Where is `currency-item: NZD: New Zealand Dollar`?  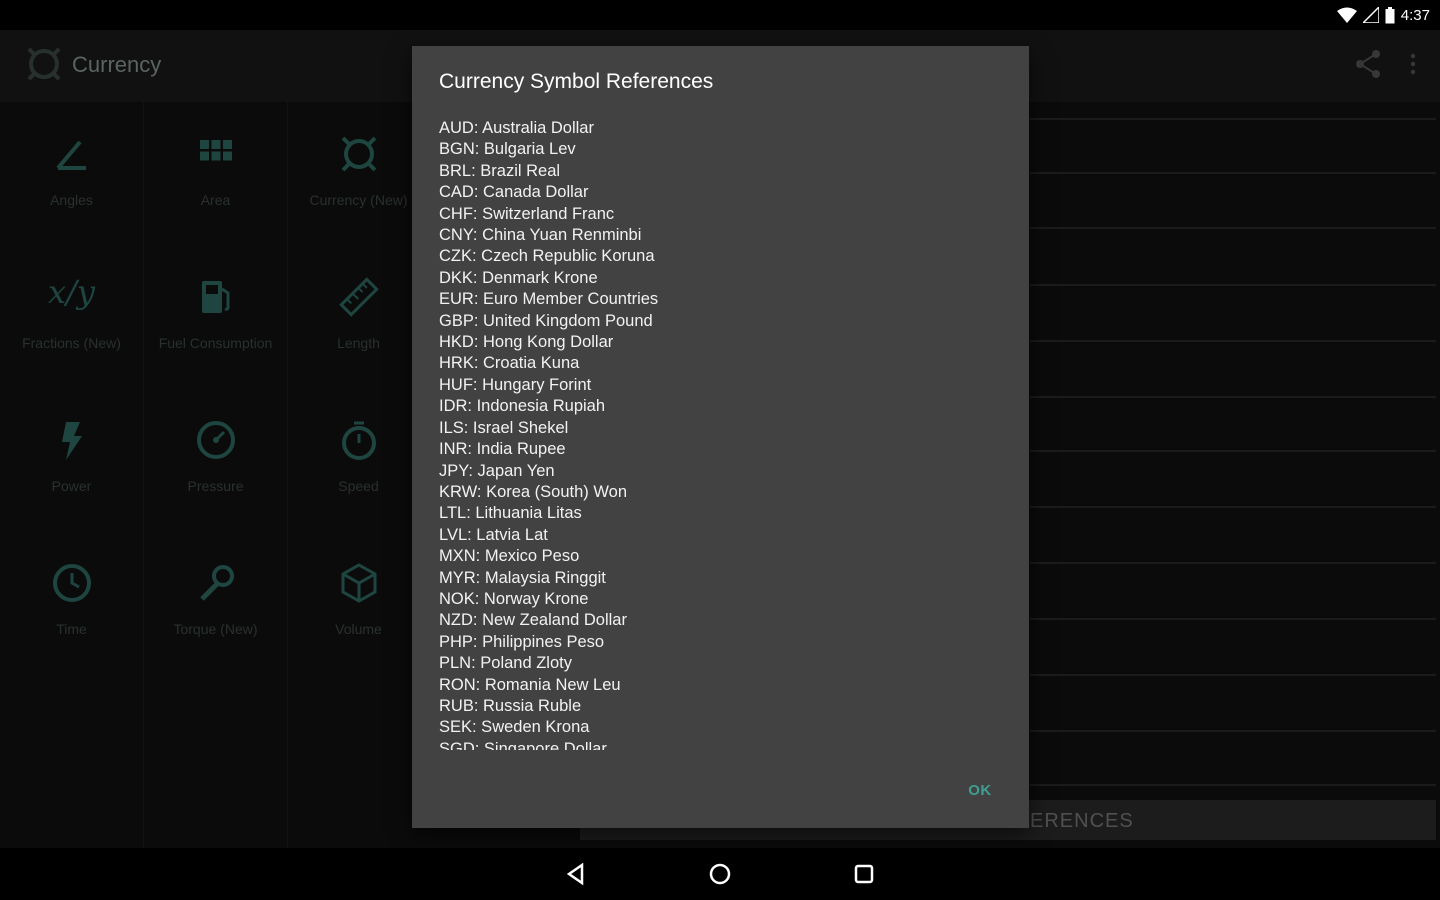 currency-item: NZD: New Zealand Dollar is located at coordinates (533, 620).